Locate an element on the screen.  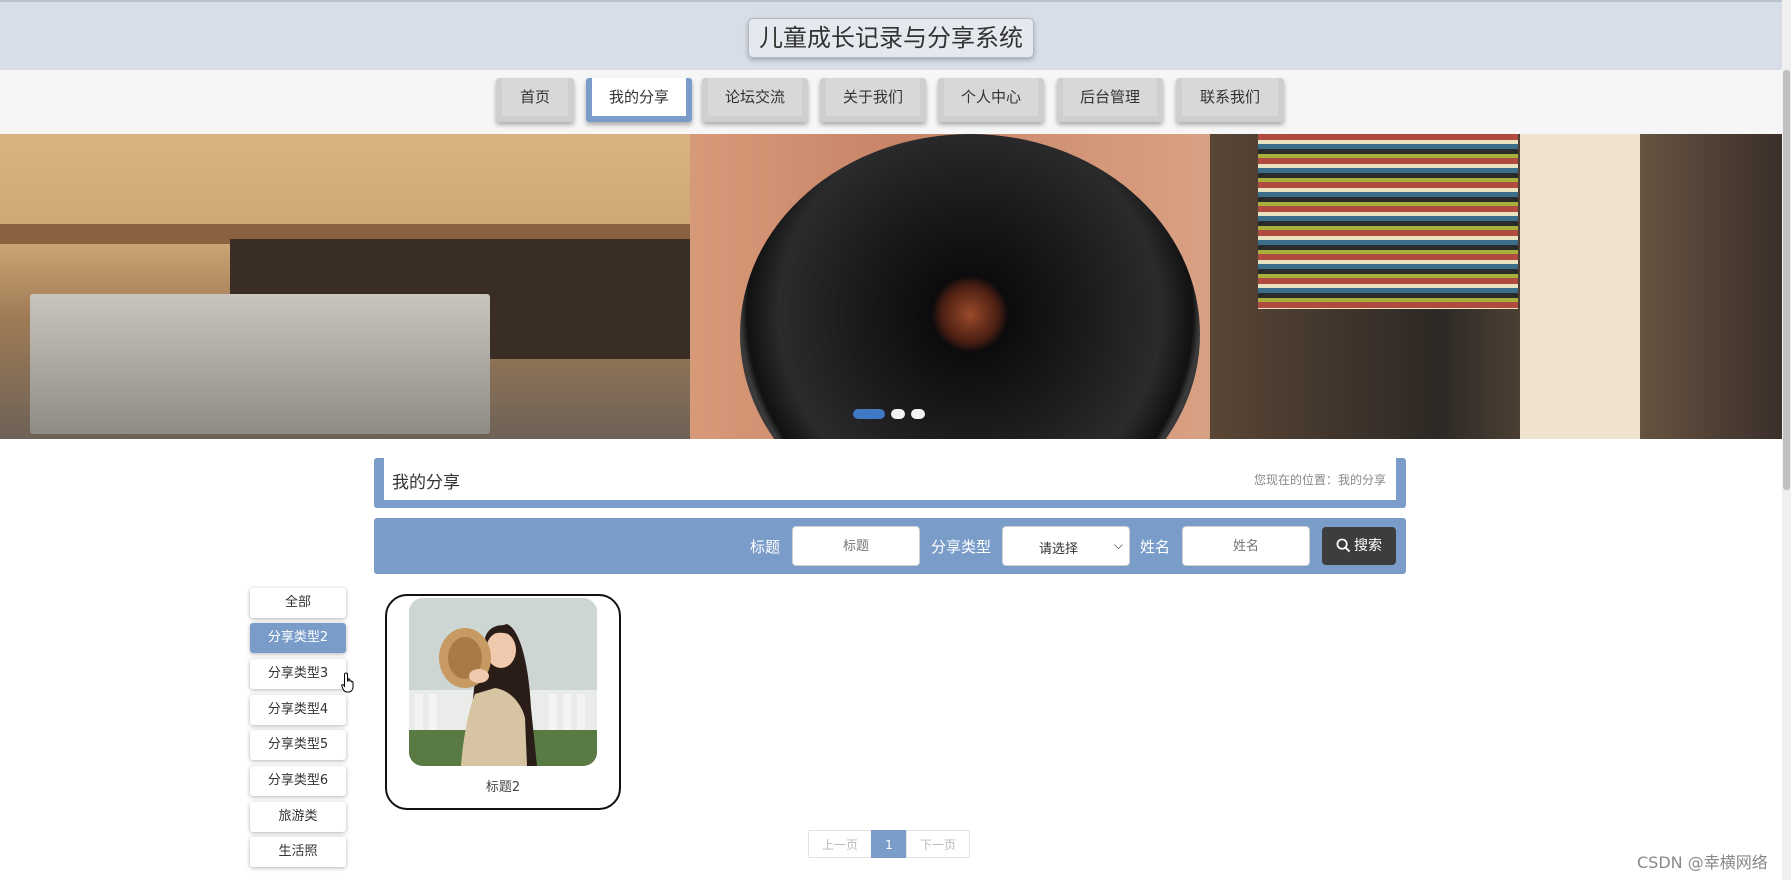
page-title: 我的分享 is located at coordinates (426, 483).